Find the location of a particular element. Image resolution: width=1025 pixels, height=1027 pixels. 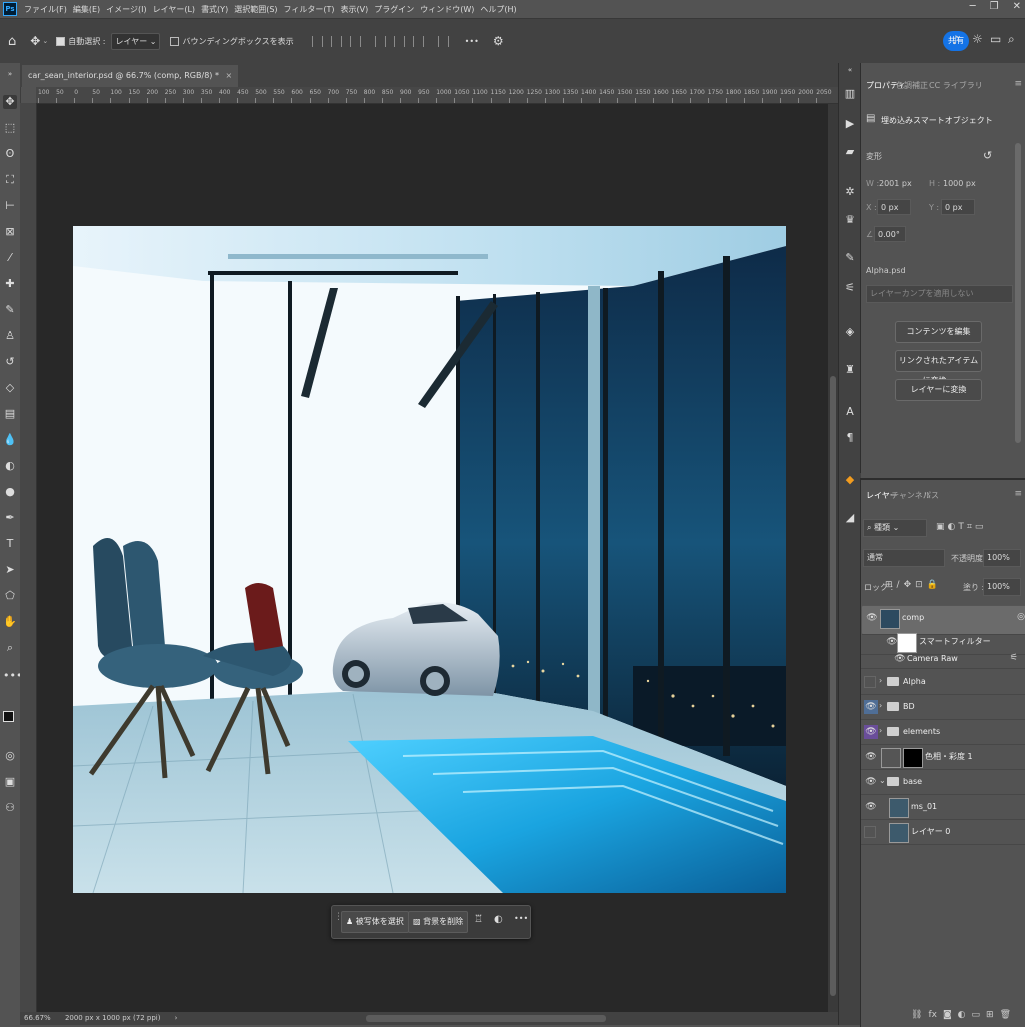

tab-adjustments: 色調補正 is located at coordinates (912, 85).